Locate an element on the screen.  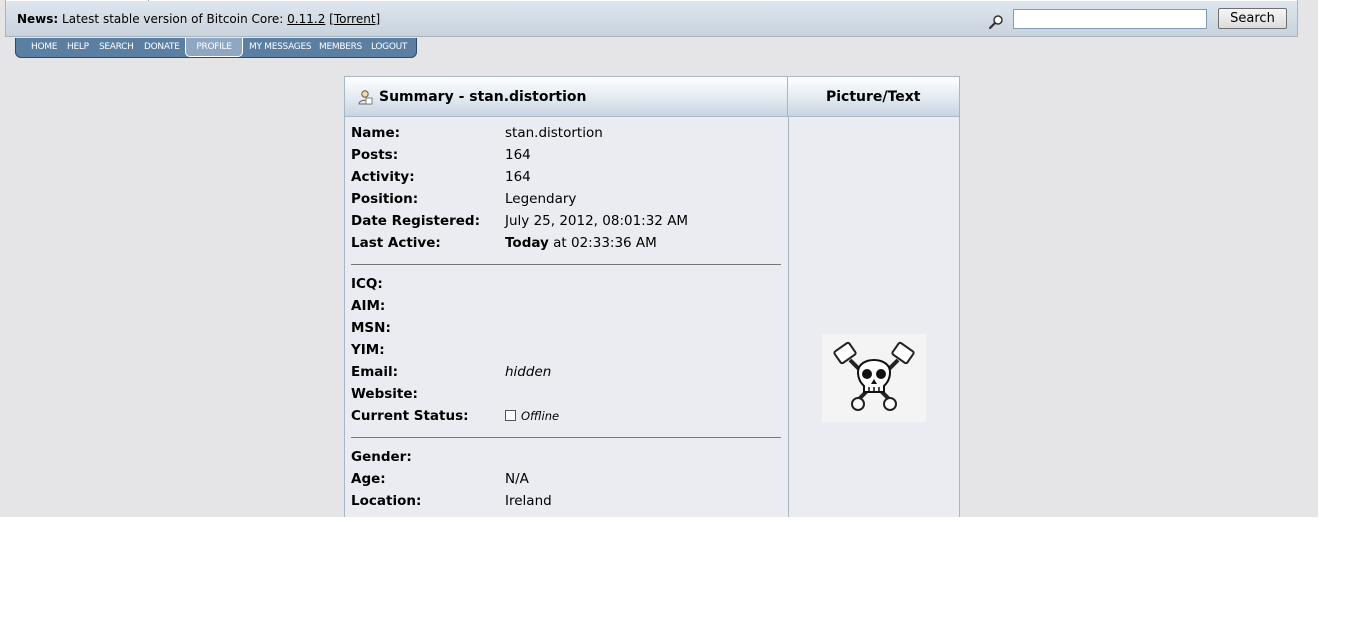
version-link: 0.11.2 is located at coordinates (306, 19).